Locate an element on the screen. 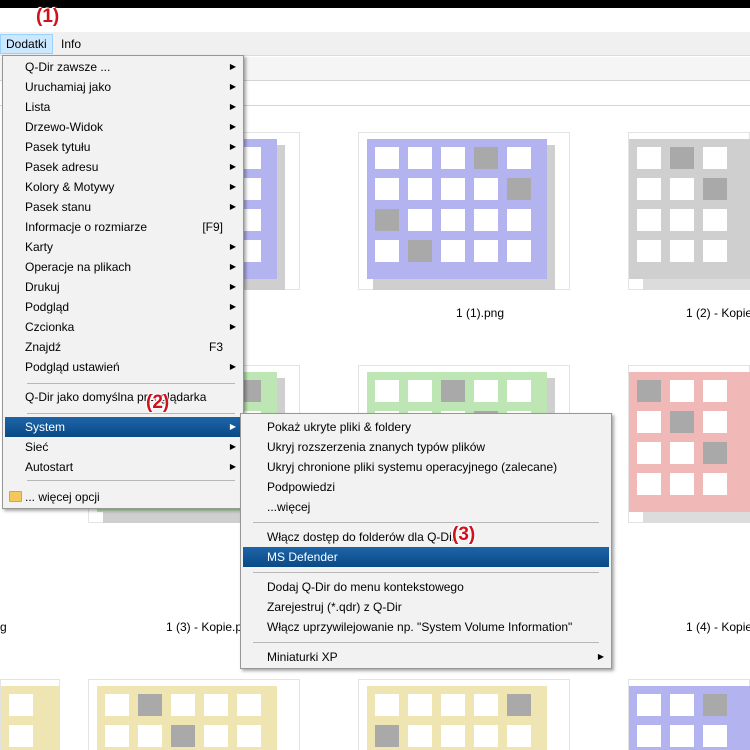 This screenshot has height=750, width=750. menu-item-wiecej-opcji: ... więcej opcji is located at coordinates (123, 497).